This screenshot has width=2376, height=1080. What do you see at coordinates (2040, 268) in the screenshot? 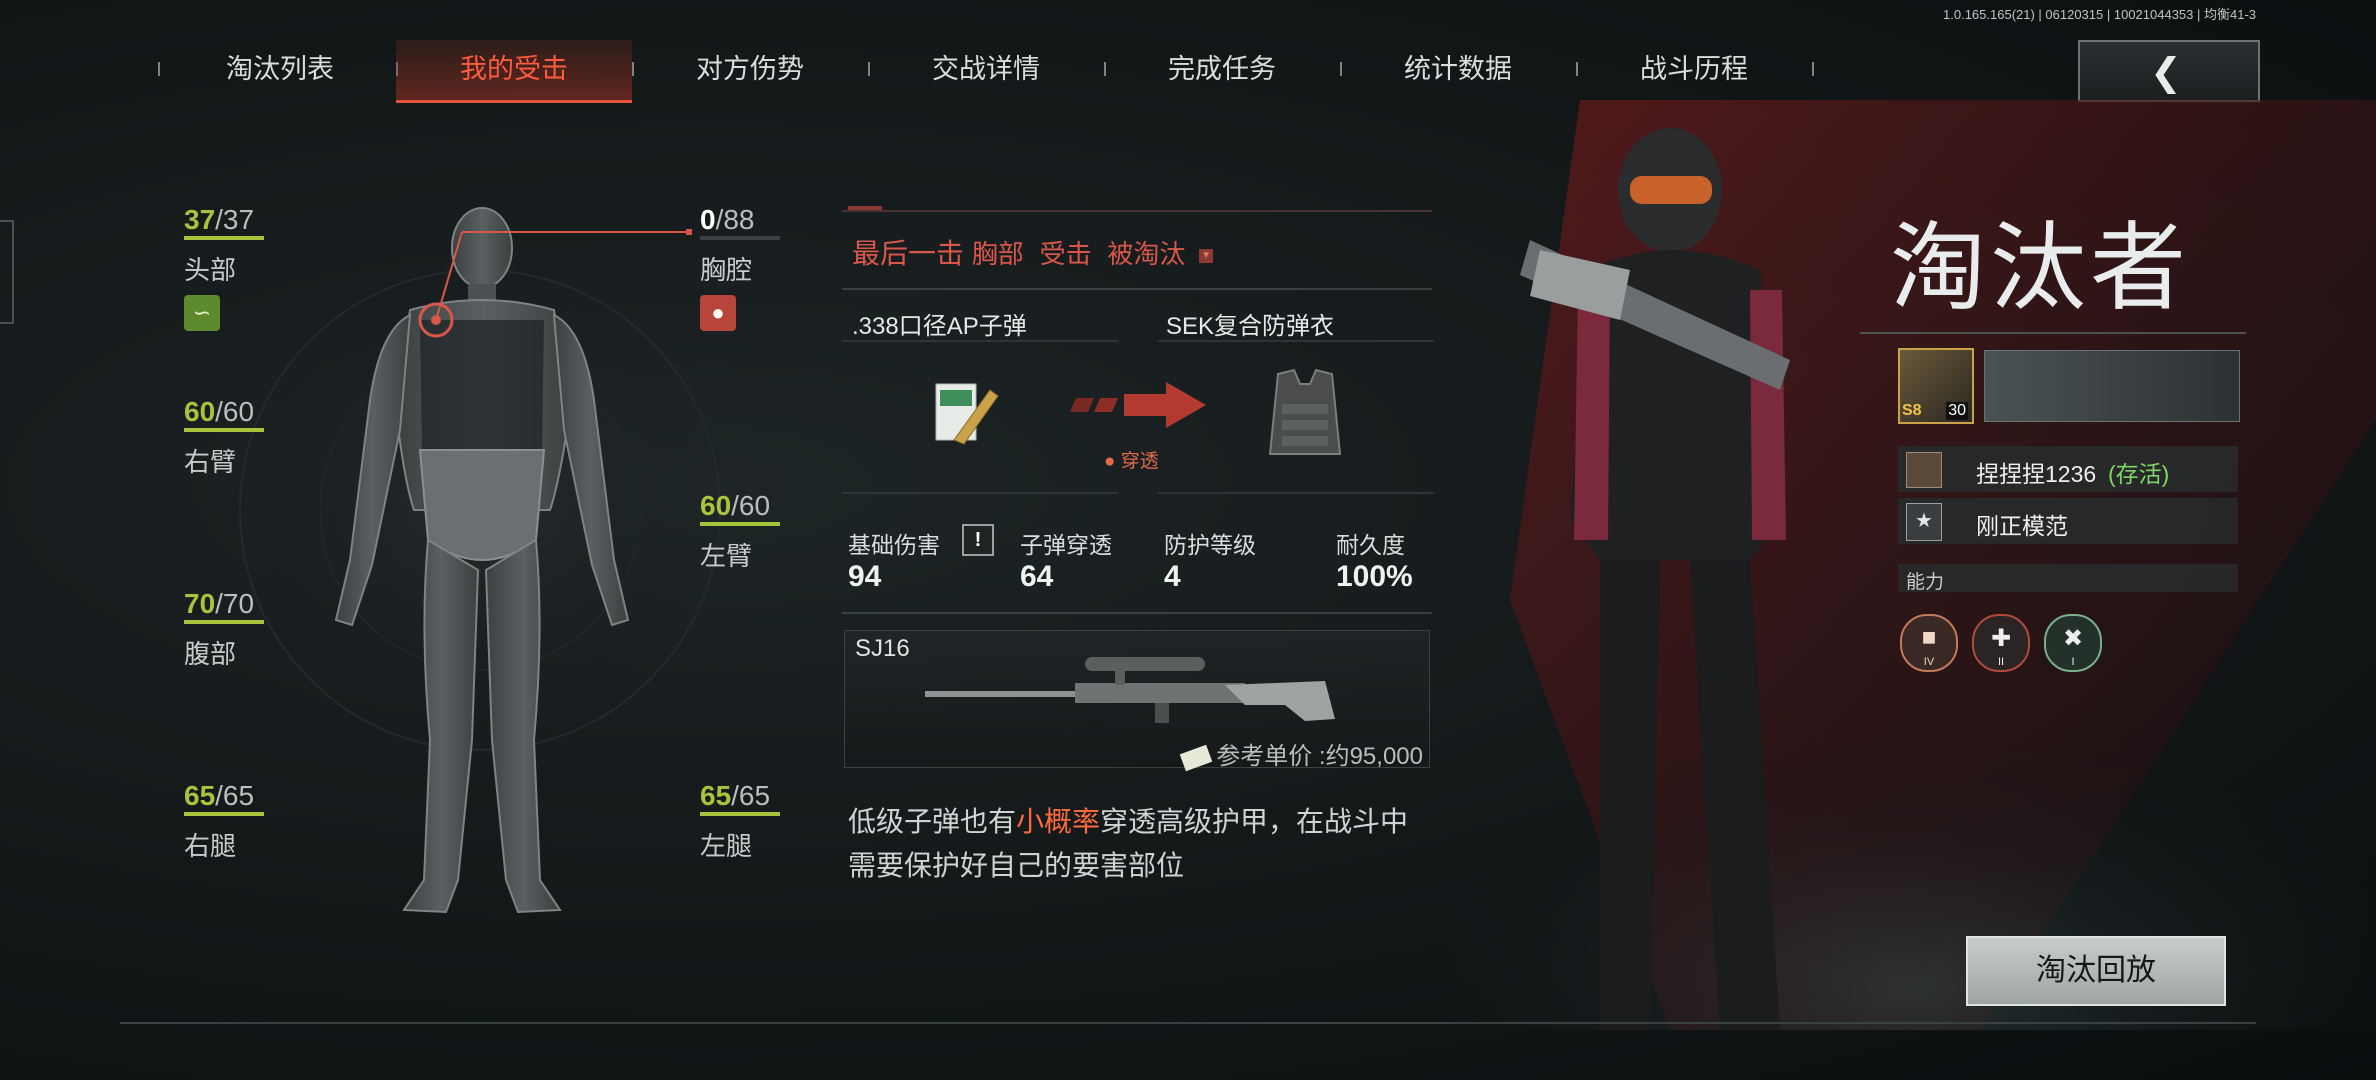
I see `eliminator-title: 淘汰者` at bounding box center [2040, 268].